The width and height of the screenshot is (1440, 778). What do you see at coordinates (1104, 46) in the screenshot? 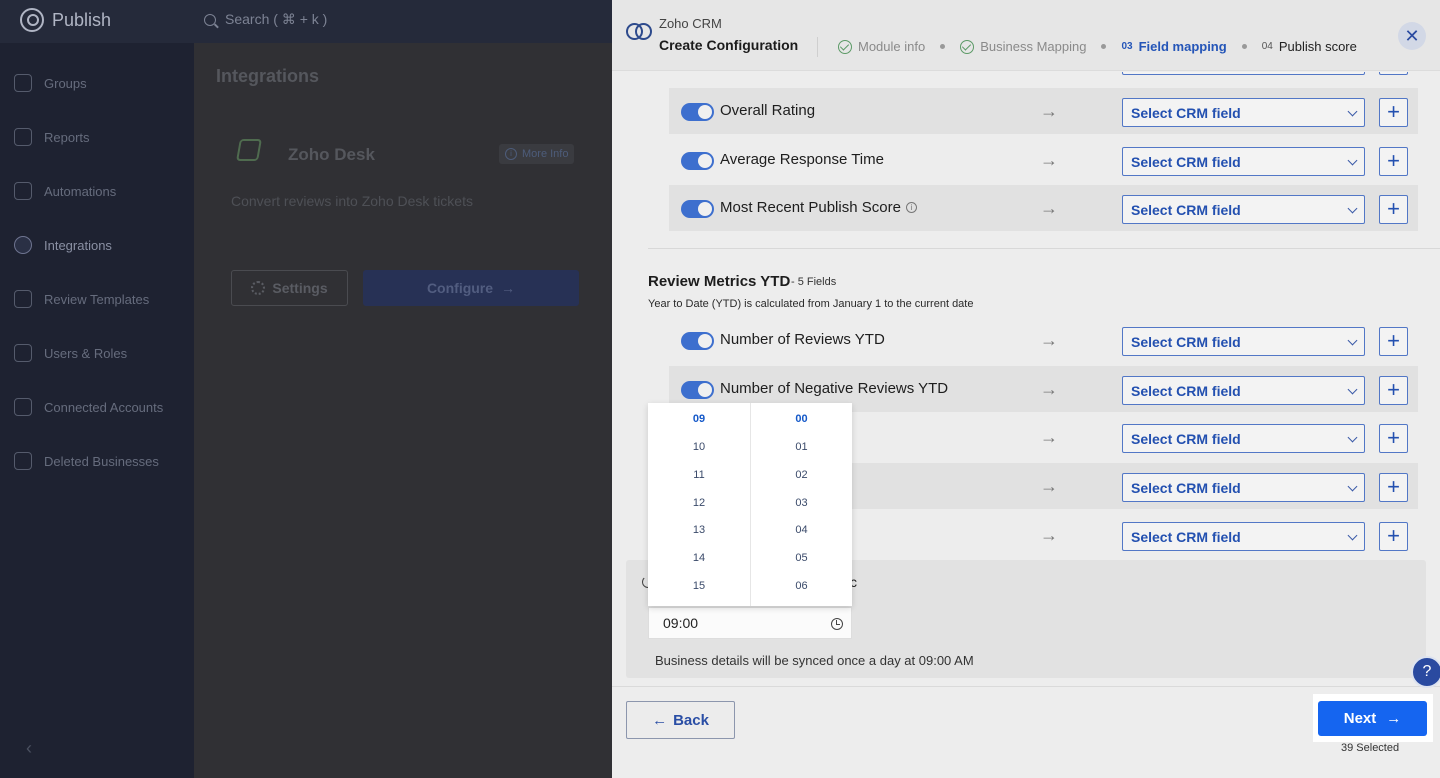
I see `step-separator` at bounding box center [1104, 46].